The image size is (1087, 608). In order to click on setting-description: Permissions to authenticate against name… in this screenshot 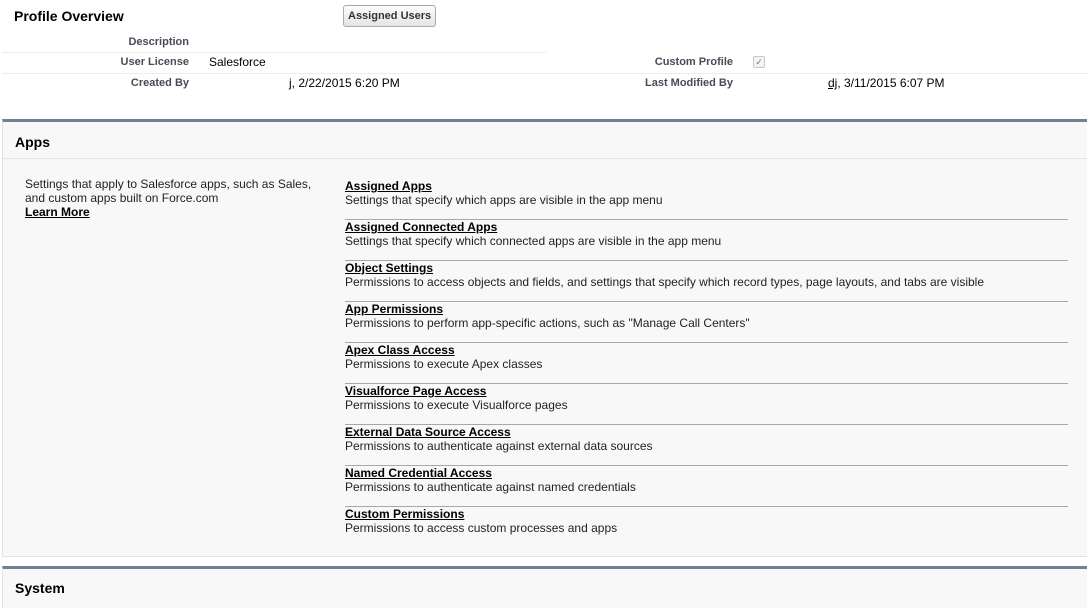, I will do `click(490, 487)`.